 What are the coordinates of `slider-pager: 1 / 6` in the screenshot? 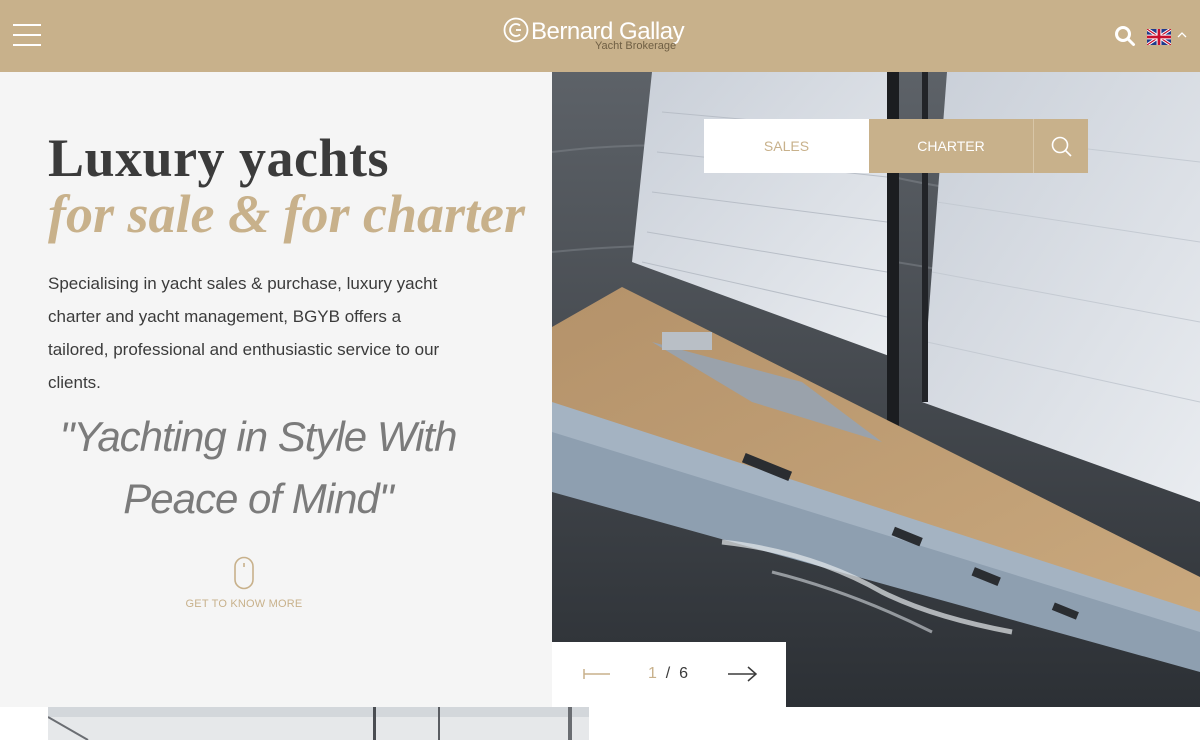 It's located at (669, 674).